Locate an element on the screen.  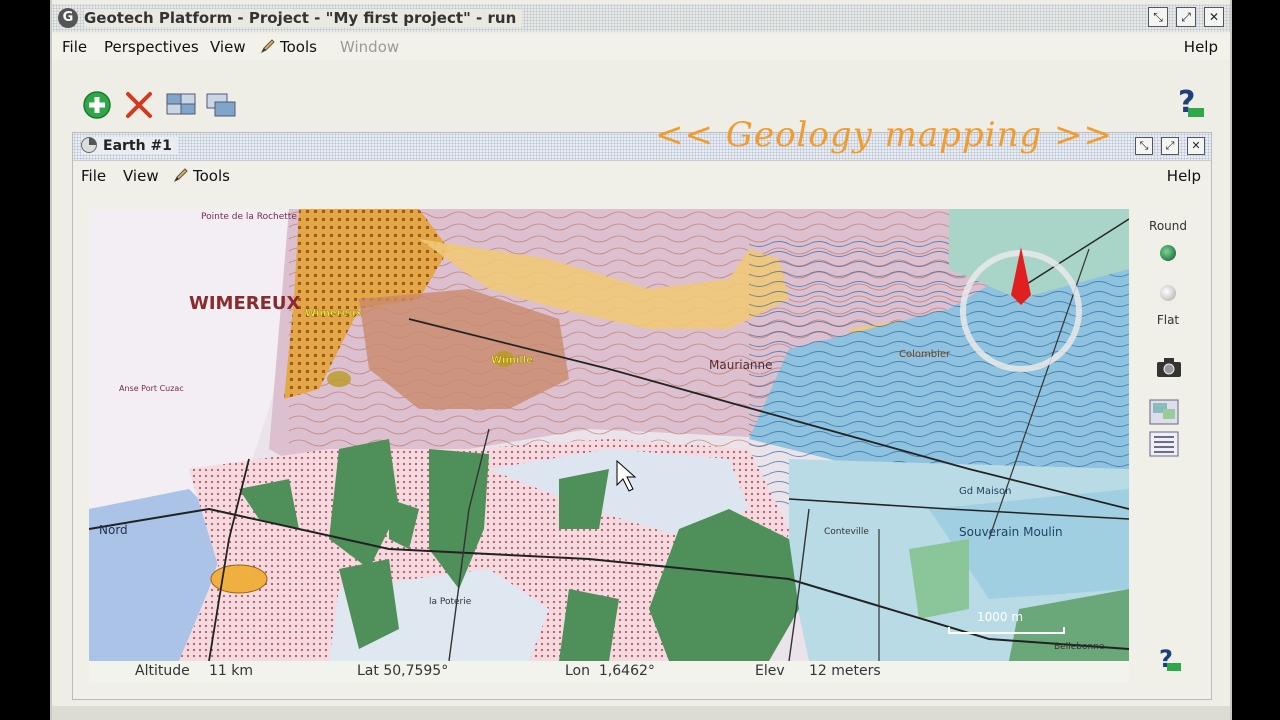
earth-menu-tools: Tools is located at coordinates (201, 176).